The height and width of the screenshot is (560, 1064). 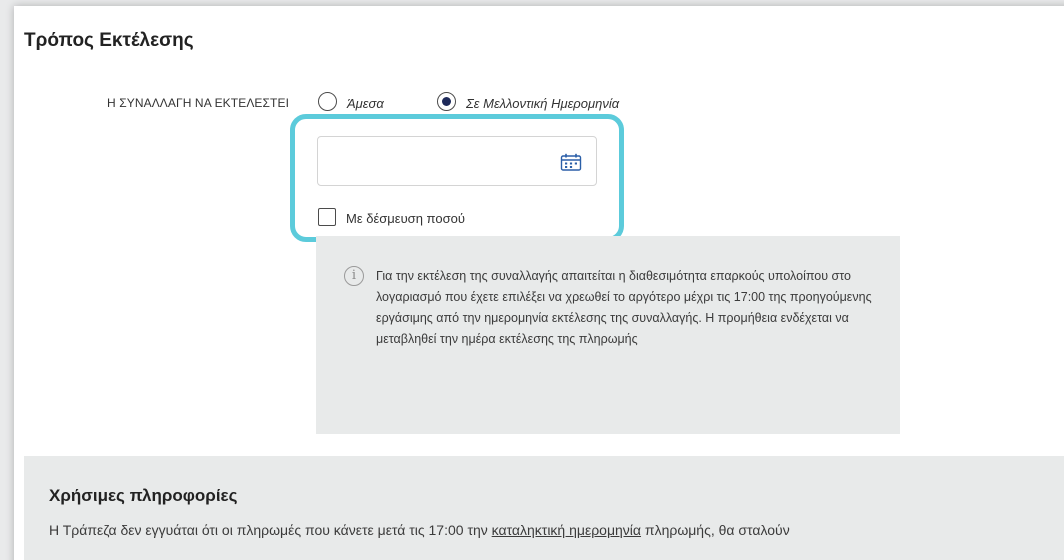 I want to click on radio-future-date, so click(x=446, y=101).